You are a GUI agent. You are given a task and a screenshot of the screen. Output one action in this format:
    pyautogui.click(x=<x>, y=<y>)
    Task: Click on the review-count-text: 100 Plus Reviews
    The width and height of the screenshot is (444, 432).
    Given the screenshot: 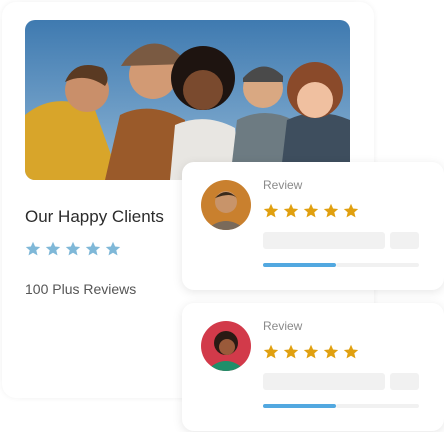 What is the action you would take?
    pyautogui.click(x=81, y=289)
    